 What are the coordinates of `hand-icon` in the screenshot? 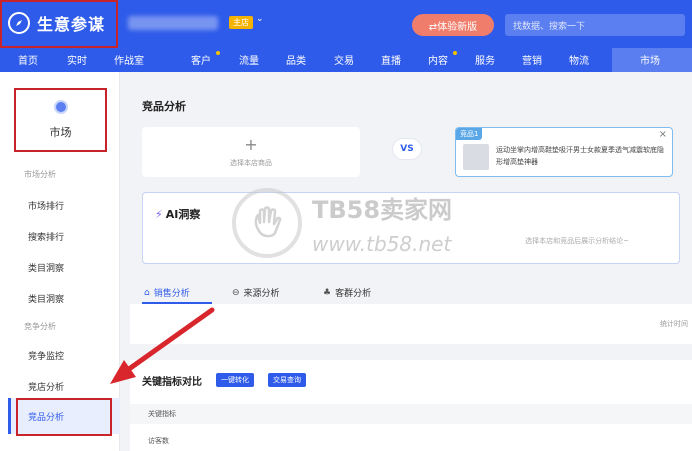 It's located at (268, 222).